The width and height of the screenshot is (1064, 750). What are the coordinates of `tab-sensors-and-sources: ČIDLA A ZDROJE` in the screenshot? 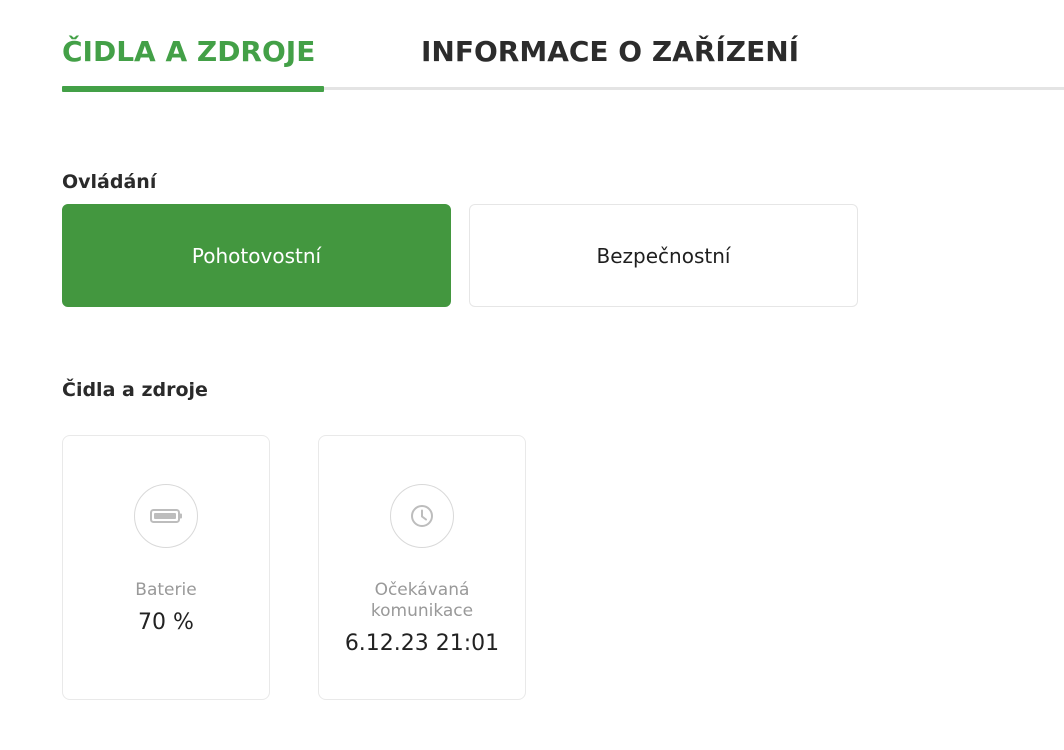 It's located at (188, 52).